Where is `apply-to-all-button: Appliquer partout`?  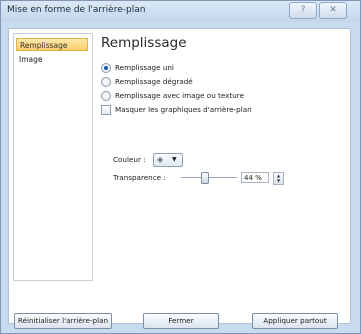 apply-to-all-button: Appliquer partout is located at coordinates (295, 321).